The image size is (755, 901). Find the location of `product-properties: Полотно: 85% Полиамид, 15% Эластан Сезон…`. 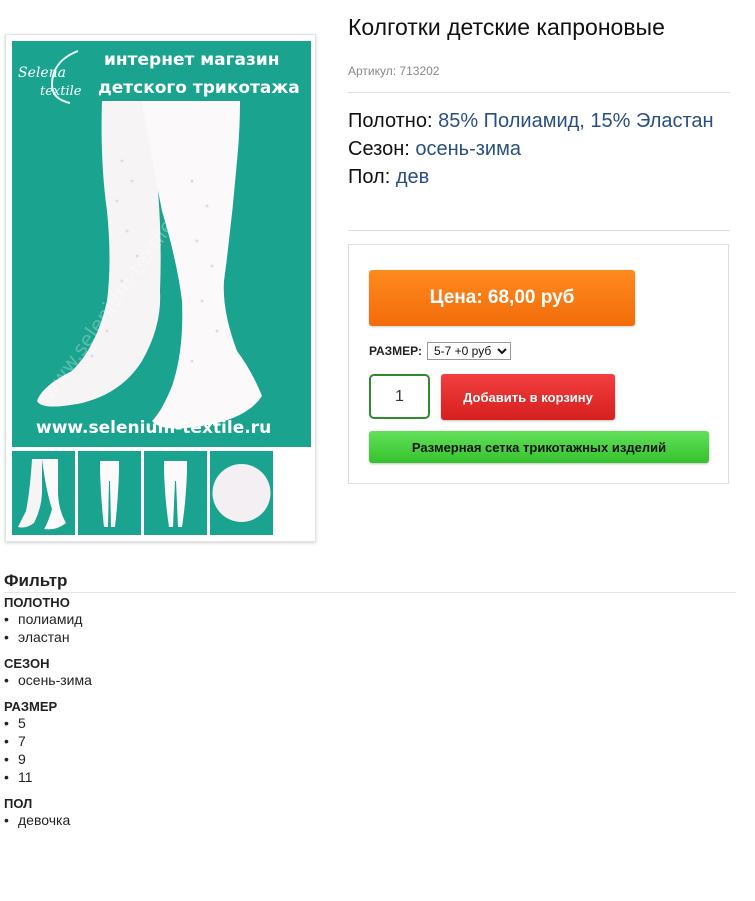

product-properties: Полотно: 85% Полиамид, 15% Эластан Сезон… is located at coordinates (538, 149).